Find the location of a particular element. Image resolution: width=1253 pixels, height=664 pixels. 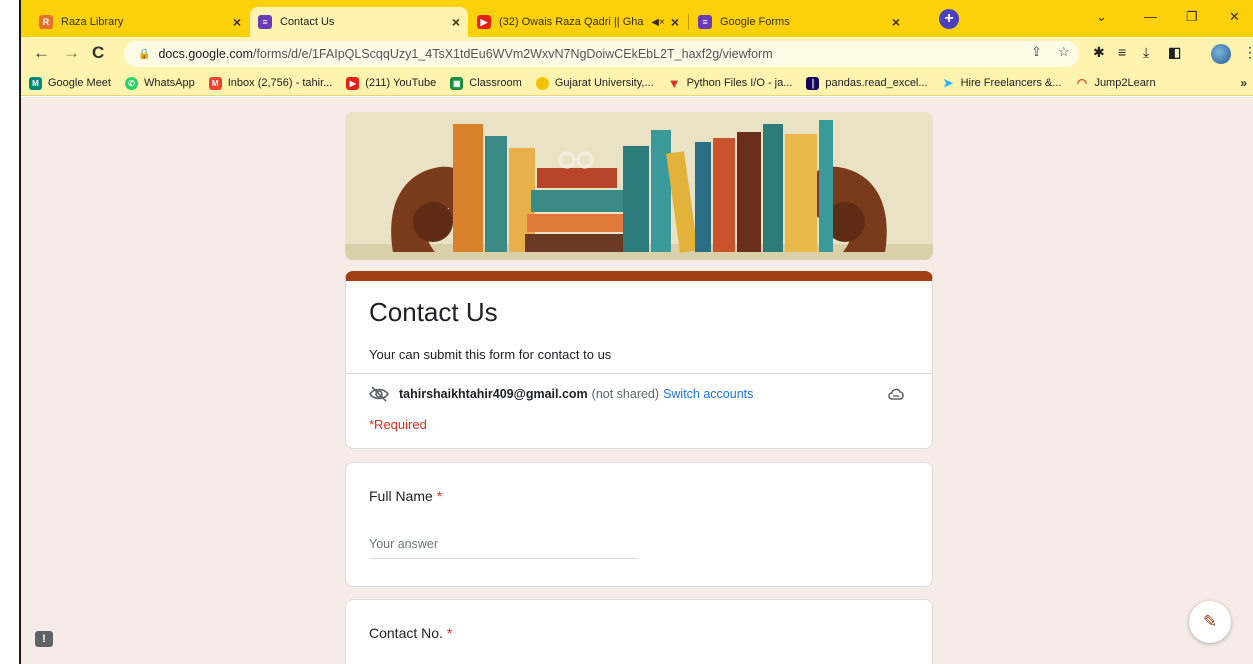

reload-icon: C is located at coordinates (98, 53).